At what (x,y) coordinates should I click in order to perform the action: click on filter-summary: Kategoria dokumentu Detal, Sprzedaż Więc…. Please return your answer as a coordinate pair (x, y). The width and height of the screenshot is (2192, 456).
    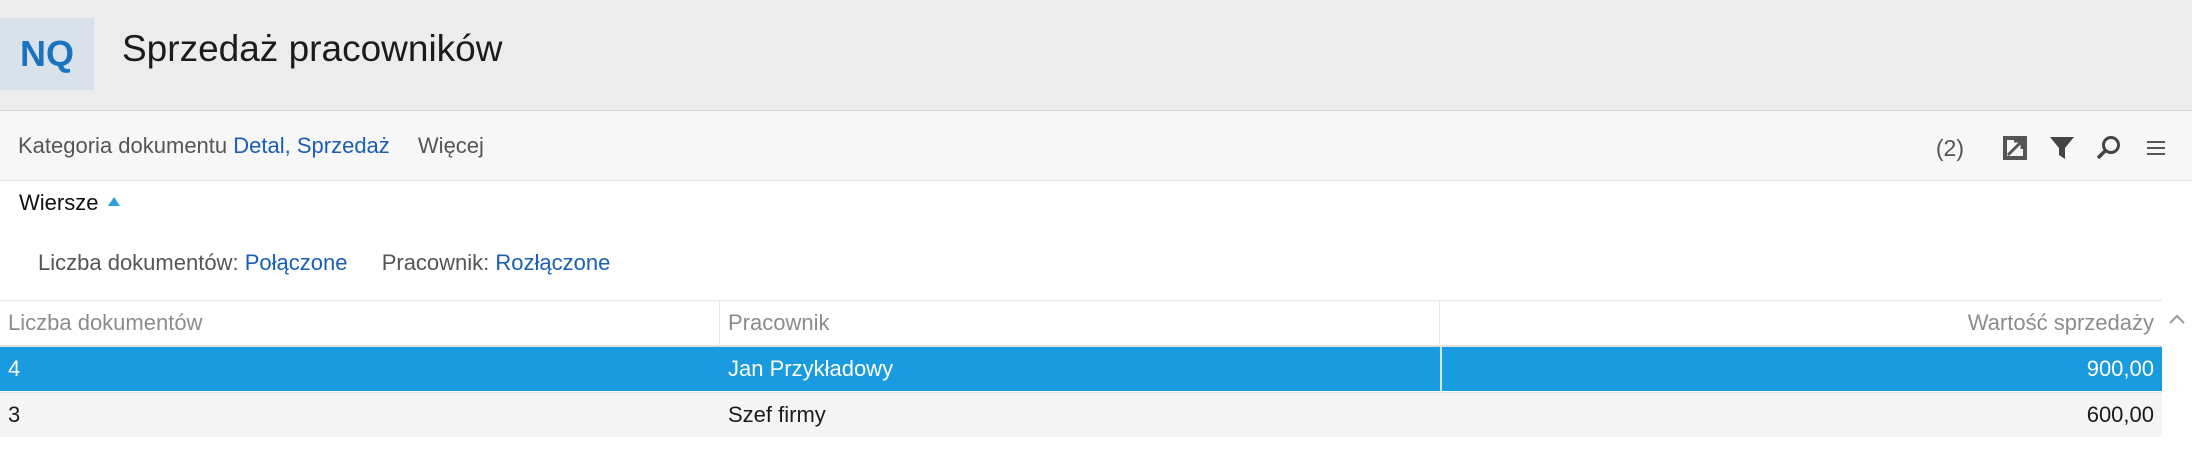
    Looking at the image, I should click on (251, 146).